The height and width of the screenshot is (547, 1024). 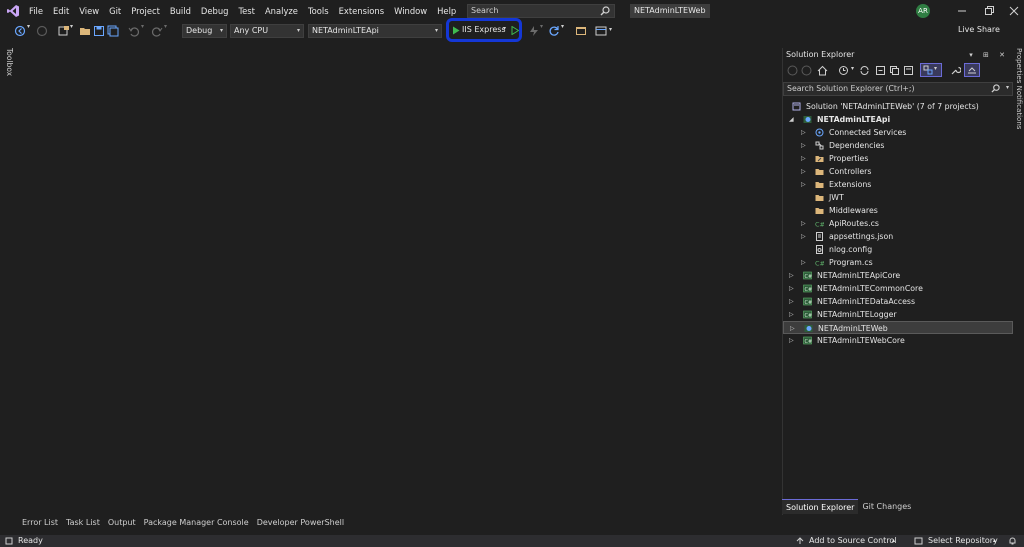 I want to click on new-project-icon, so click(x=64, y=31).